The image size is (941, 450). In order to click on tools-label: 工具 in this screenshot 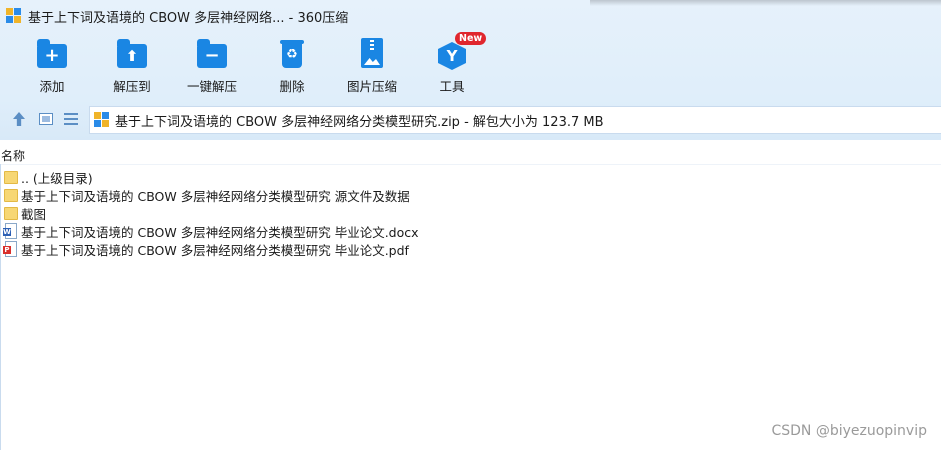, I will do `click(452, 86)`.